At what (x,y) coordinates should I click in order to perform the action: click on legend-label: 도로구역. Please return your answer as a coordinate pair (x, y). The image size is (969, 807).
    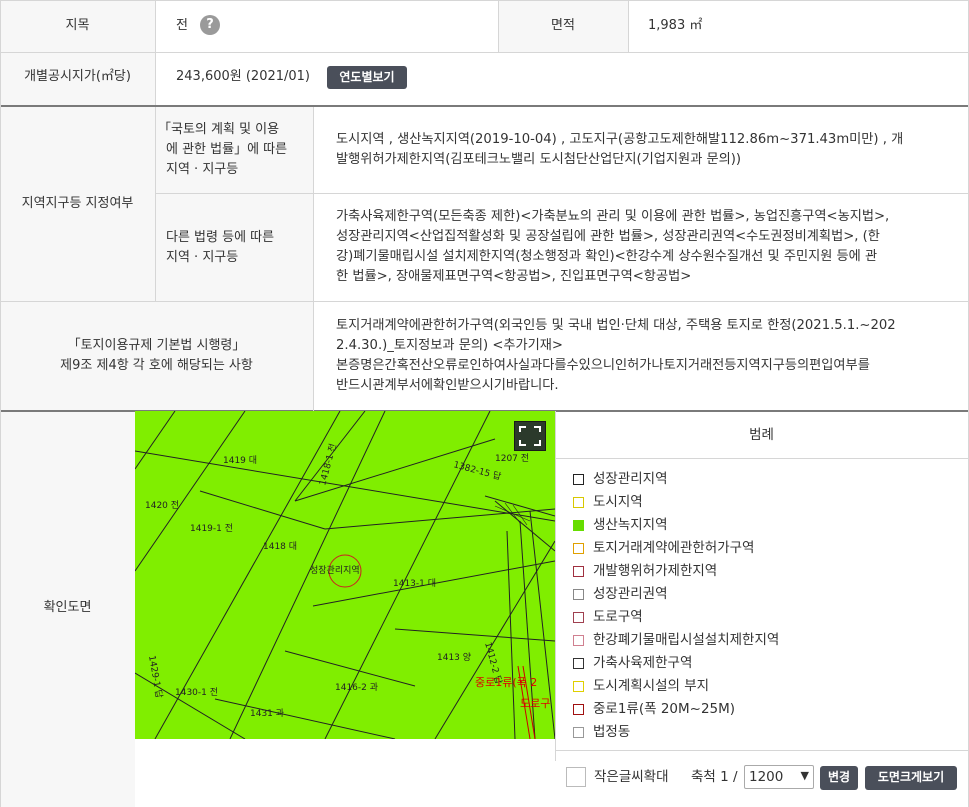
    Looking at the image, I should click on (618, 617).